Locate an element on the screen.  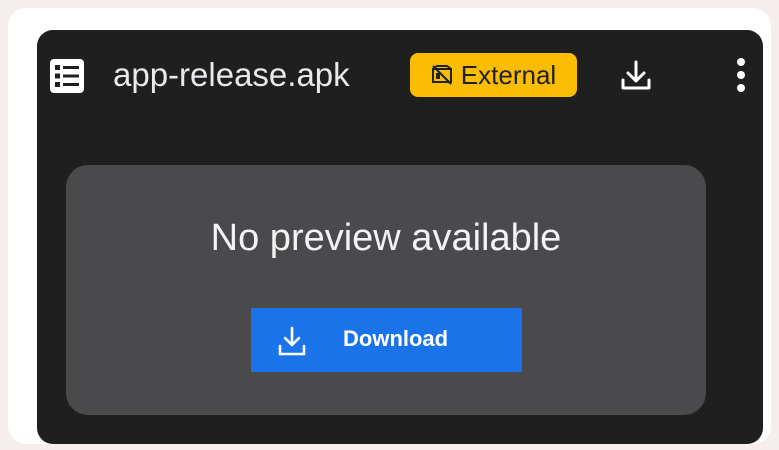
more-vert-icon is located at coordinates (741, 77).